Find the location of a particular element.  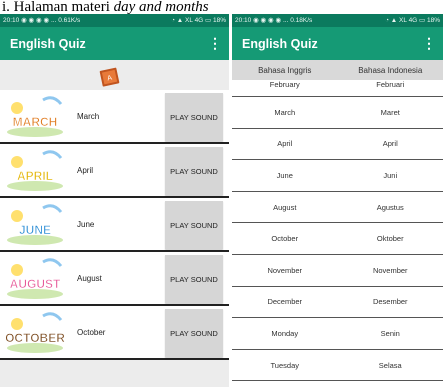

month-label: June is located at coordinates (86, 224).